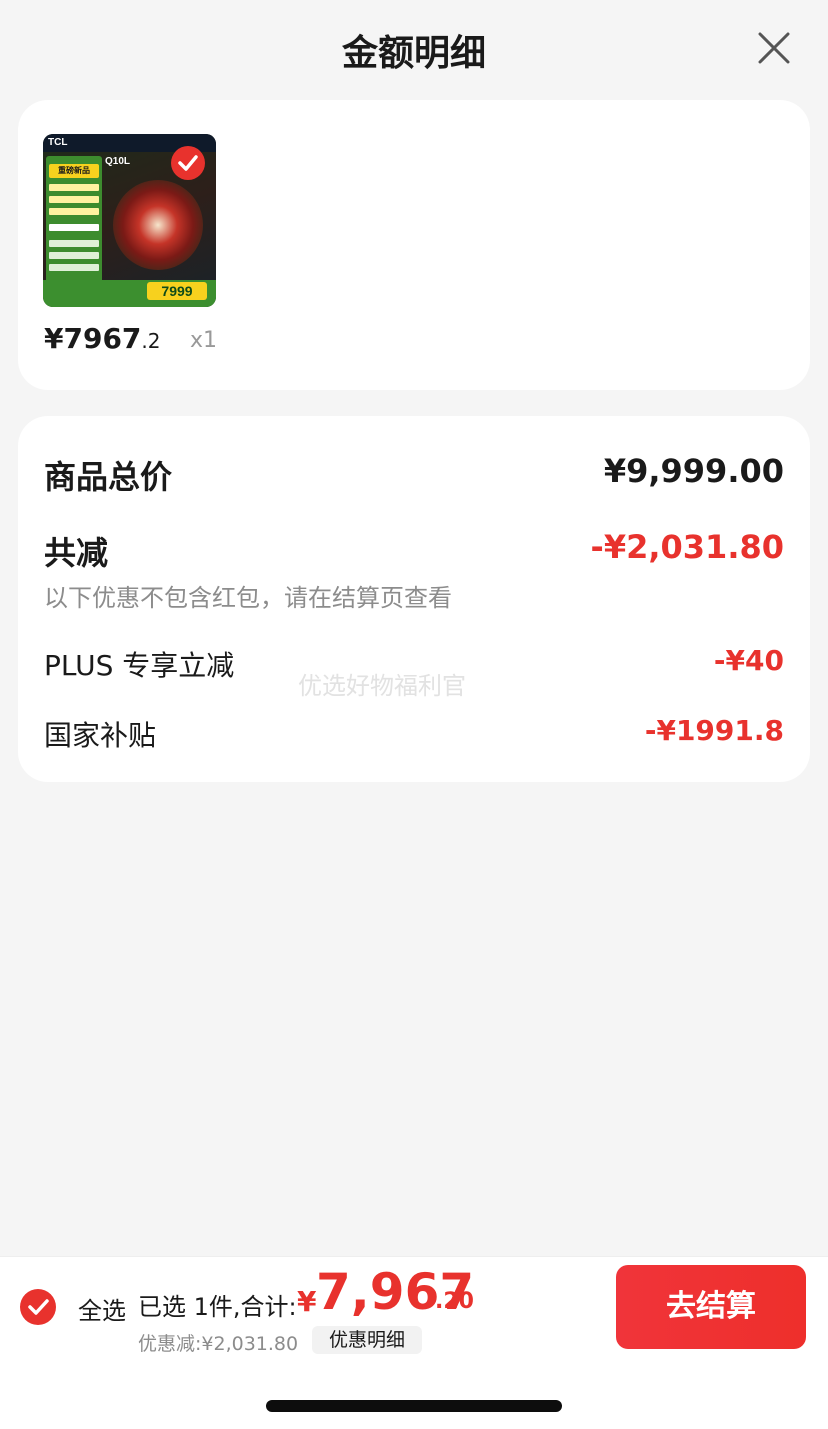 The width and height of the screenshot is (828, 1429). Describe the element at coordinates (188, 163) in the screenshot. I see `product-selected-check-icon` at that location.